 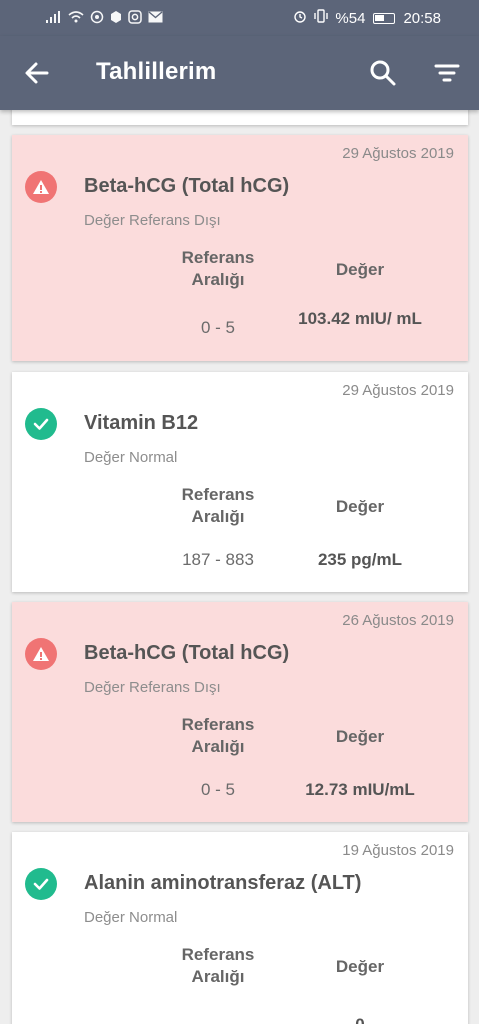 I want to click on filter-icon, so click(x=447, y=73).